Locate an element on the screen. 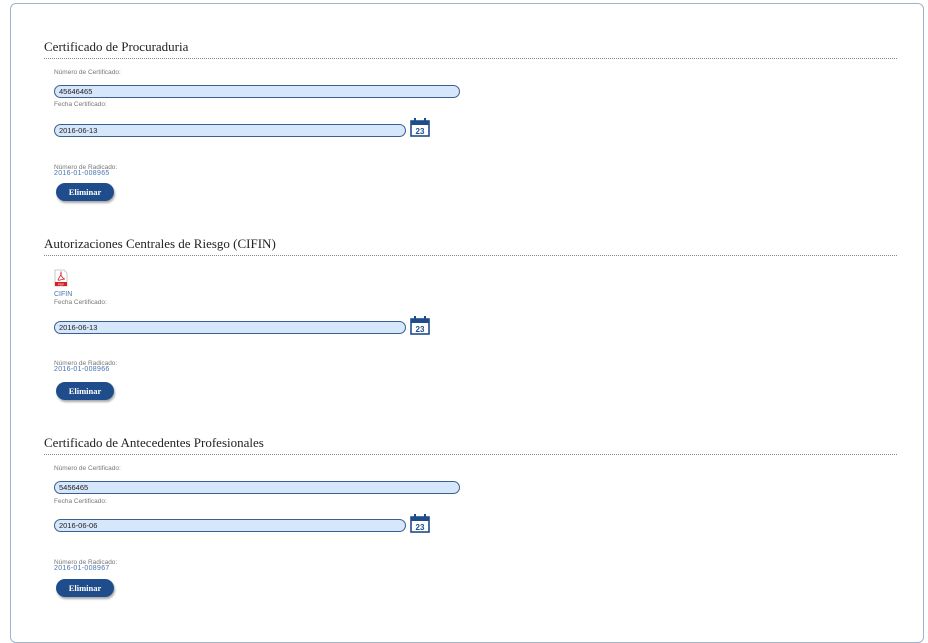  cert-number-field: 45646465 is located at coordinates (257, 91).